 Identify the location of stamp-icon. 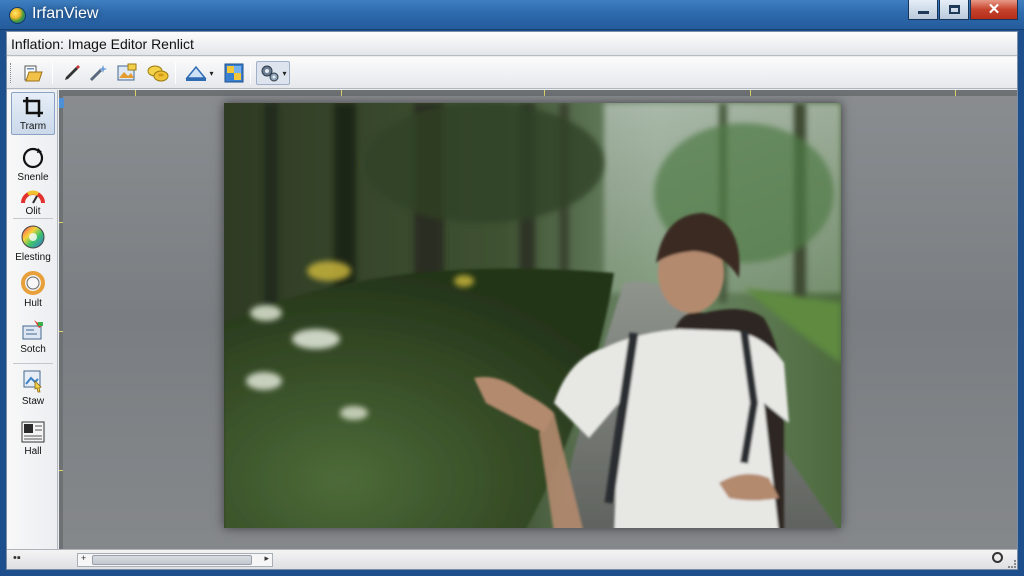
(32, 381).